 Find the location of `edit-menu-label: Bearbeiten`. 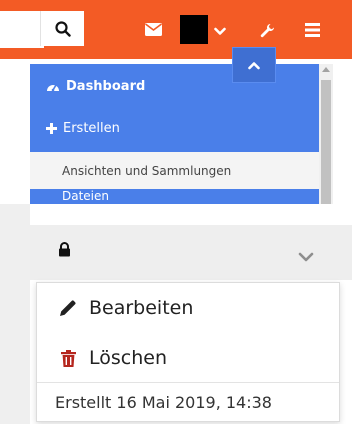

edit-menu-label: Bearbeiten is located at coordinates (141, 308).